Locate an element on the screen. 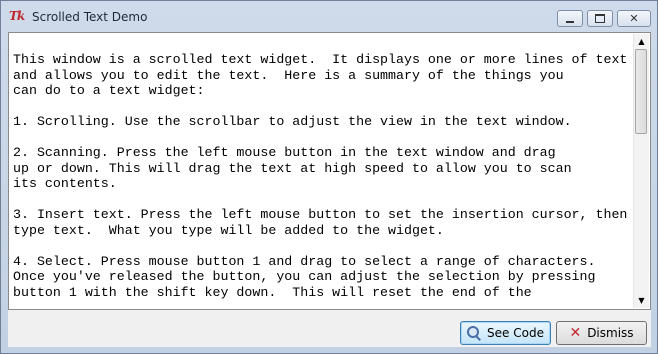 The image size is (658, 354). title-bar: Tk Scrolled Text Demo ✕ is located at coordinates (329, 16).